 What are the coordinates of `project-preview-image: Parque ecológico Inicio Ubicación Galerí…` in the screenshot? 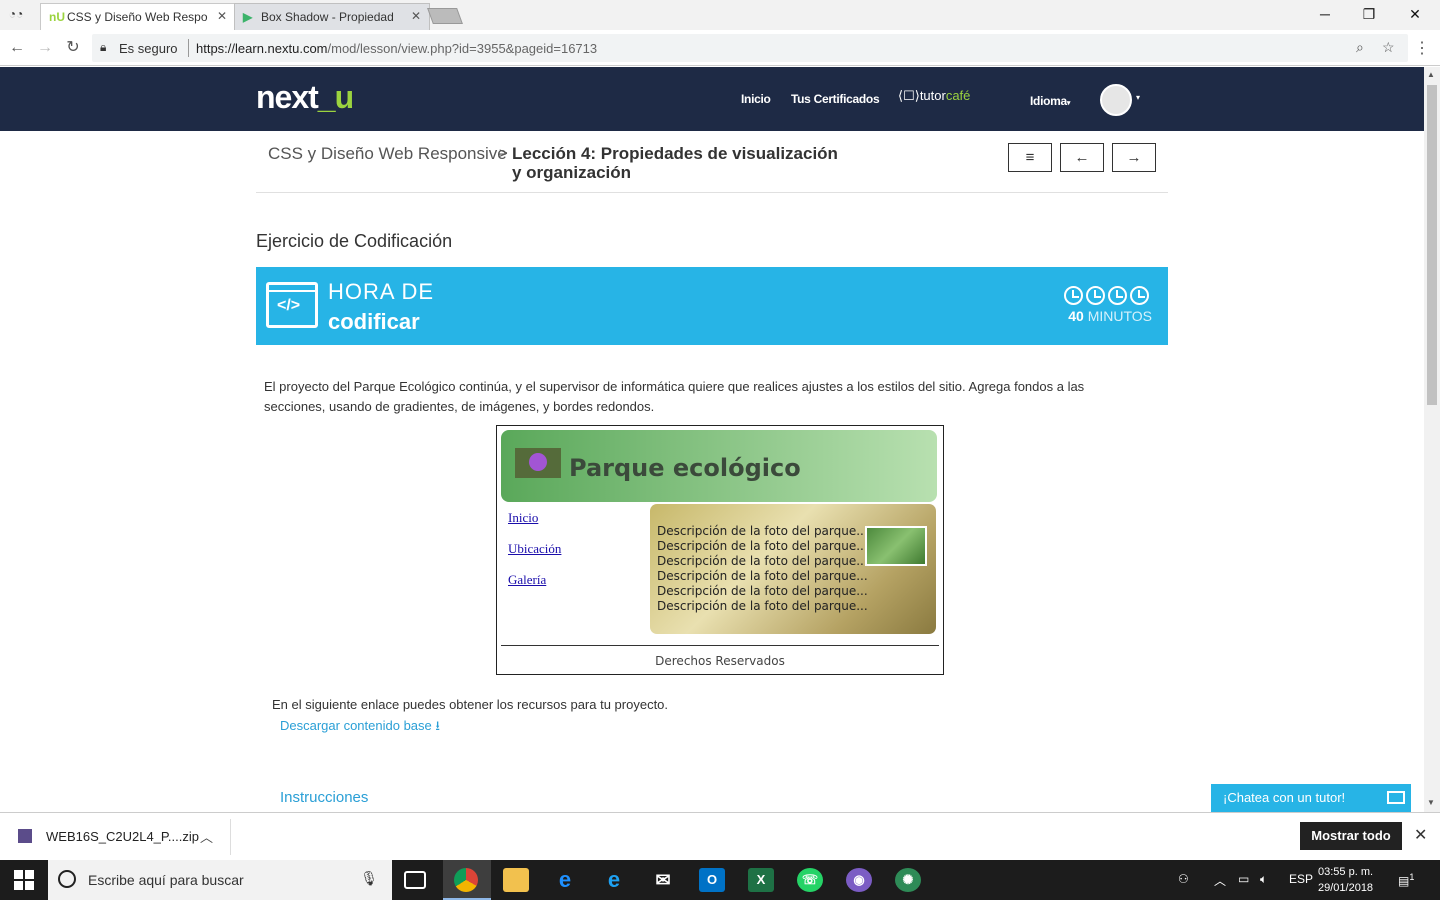 It's located at (720, 550).